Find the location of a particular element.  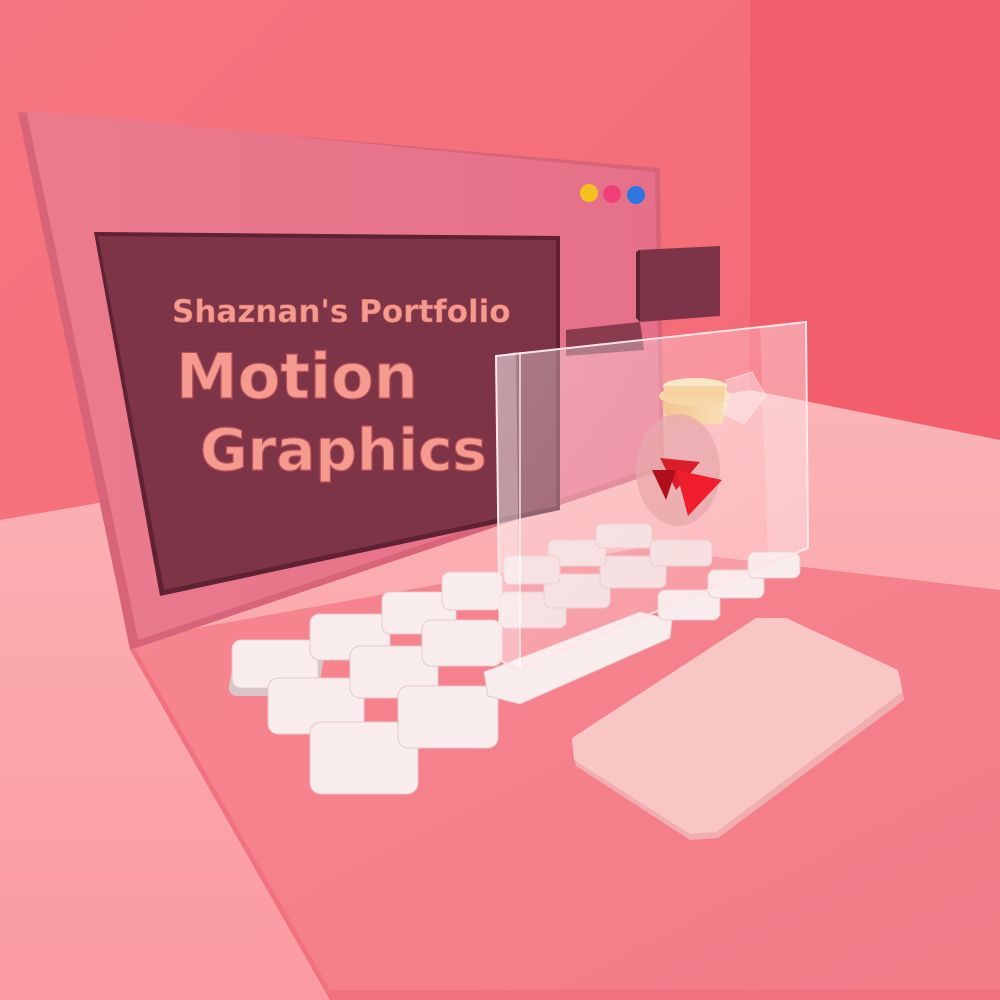

window-control-pink-icon is located at coordinates (612, 194).